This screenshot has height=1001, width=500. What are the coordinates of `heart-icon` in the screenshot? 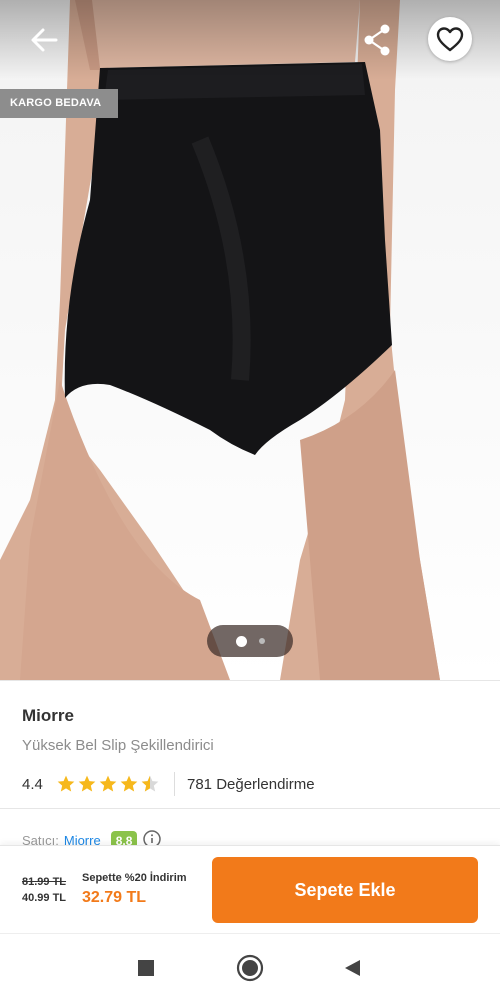 It's located at (450, 39).